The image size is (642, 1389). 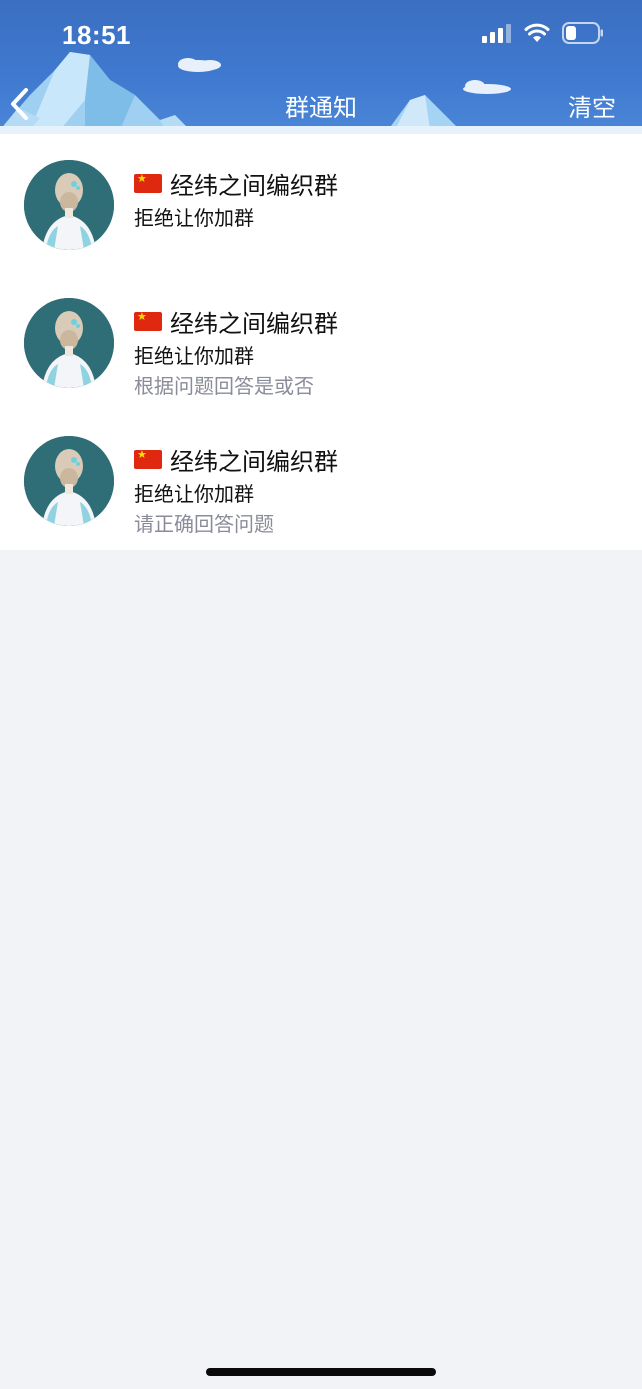 I want to click on wifi-icon, so click(x=537, y=32).